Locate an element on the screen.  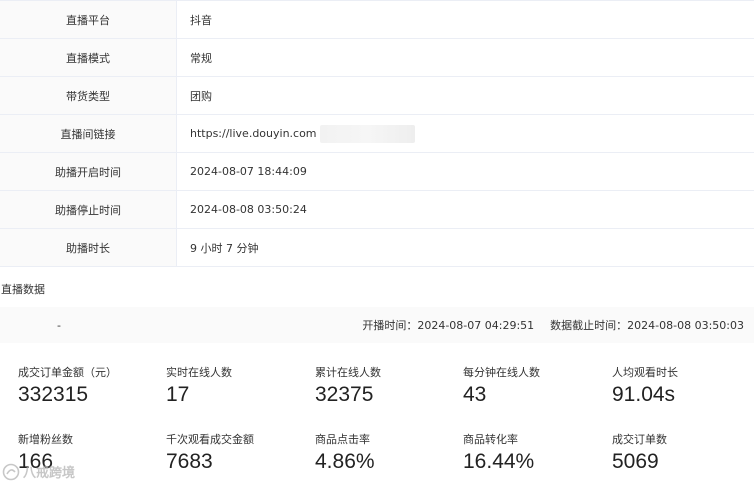
metric-value: 332315 is located at coordinates (53, 394).